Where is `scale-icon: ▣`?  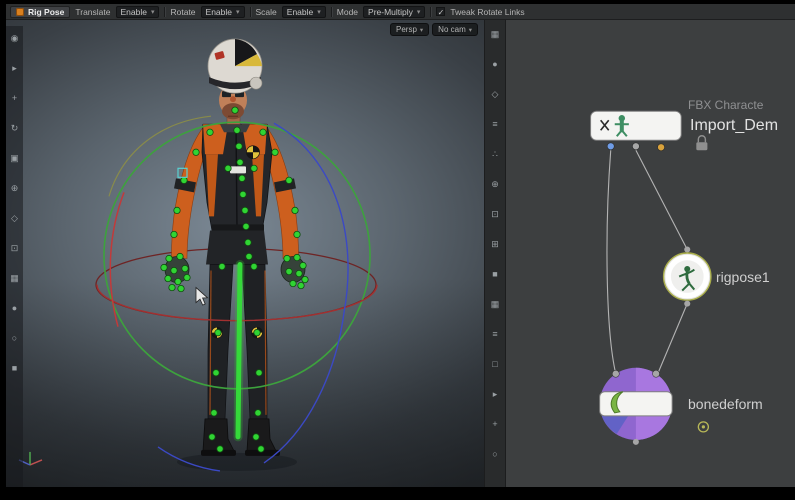 scale-icon: ▣ is located at coordinates (15, 158).